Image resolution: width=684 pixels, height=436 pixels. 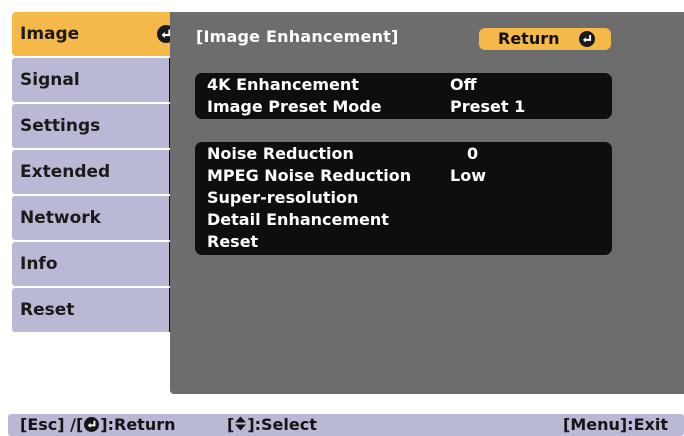 What do you see at coordinates (97, 34) in the screenshot?
I see `sidebar-item-image: Image` at bounding box center [97, 34].